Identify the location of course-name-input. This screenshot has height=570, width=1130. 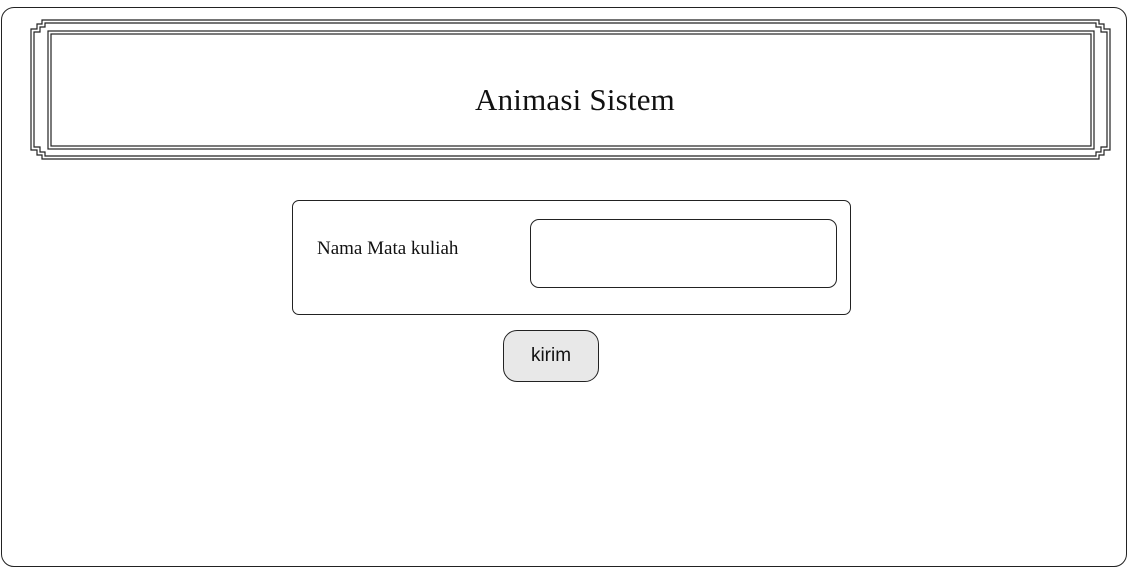
(683, 253).